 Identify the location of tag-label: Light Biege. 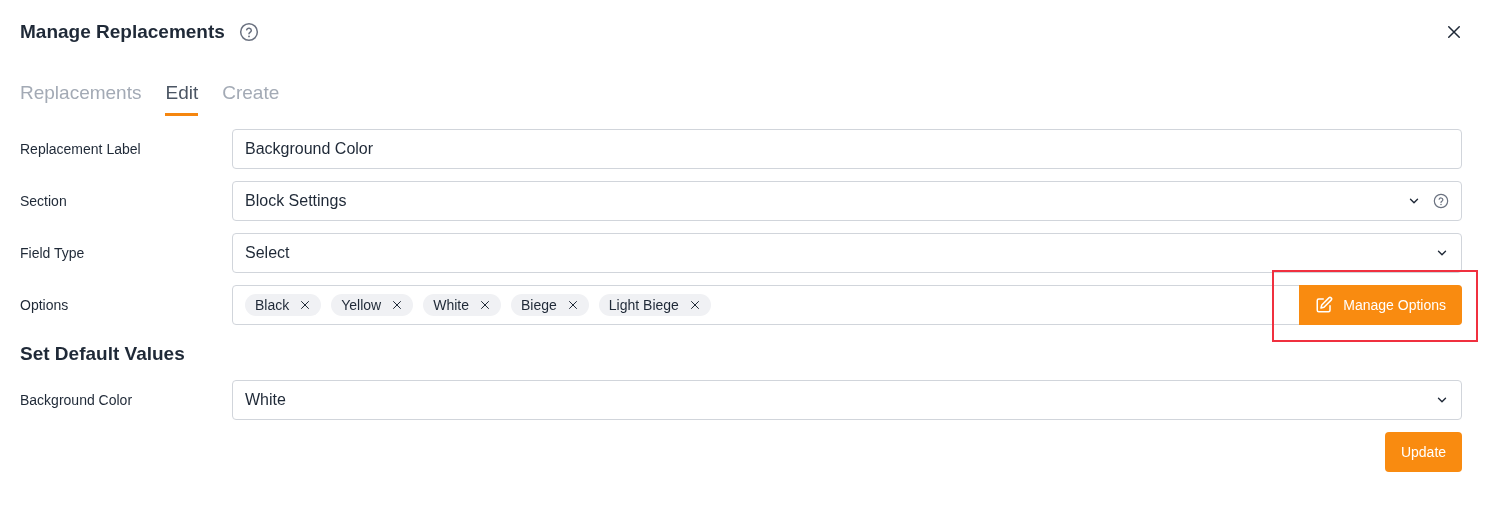
(643, 305).